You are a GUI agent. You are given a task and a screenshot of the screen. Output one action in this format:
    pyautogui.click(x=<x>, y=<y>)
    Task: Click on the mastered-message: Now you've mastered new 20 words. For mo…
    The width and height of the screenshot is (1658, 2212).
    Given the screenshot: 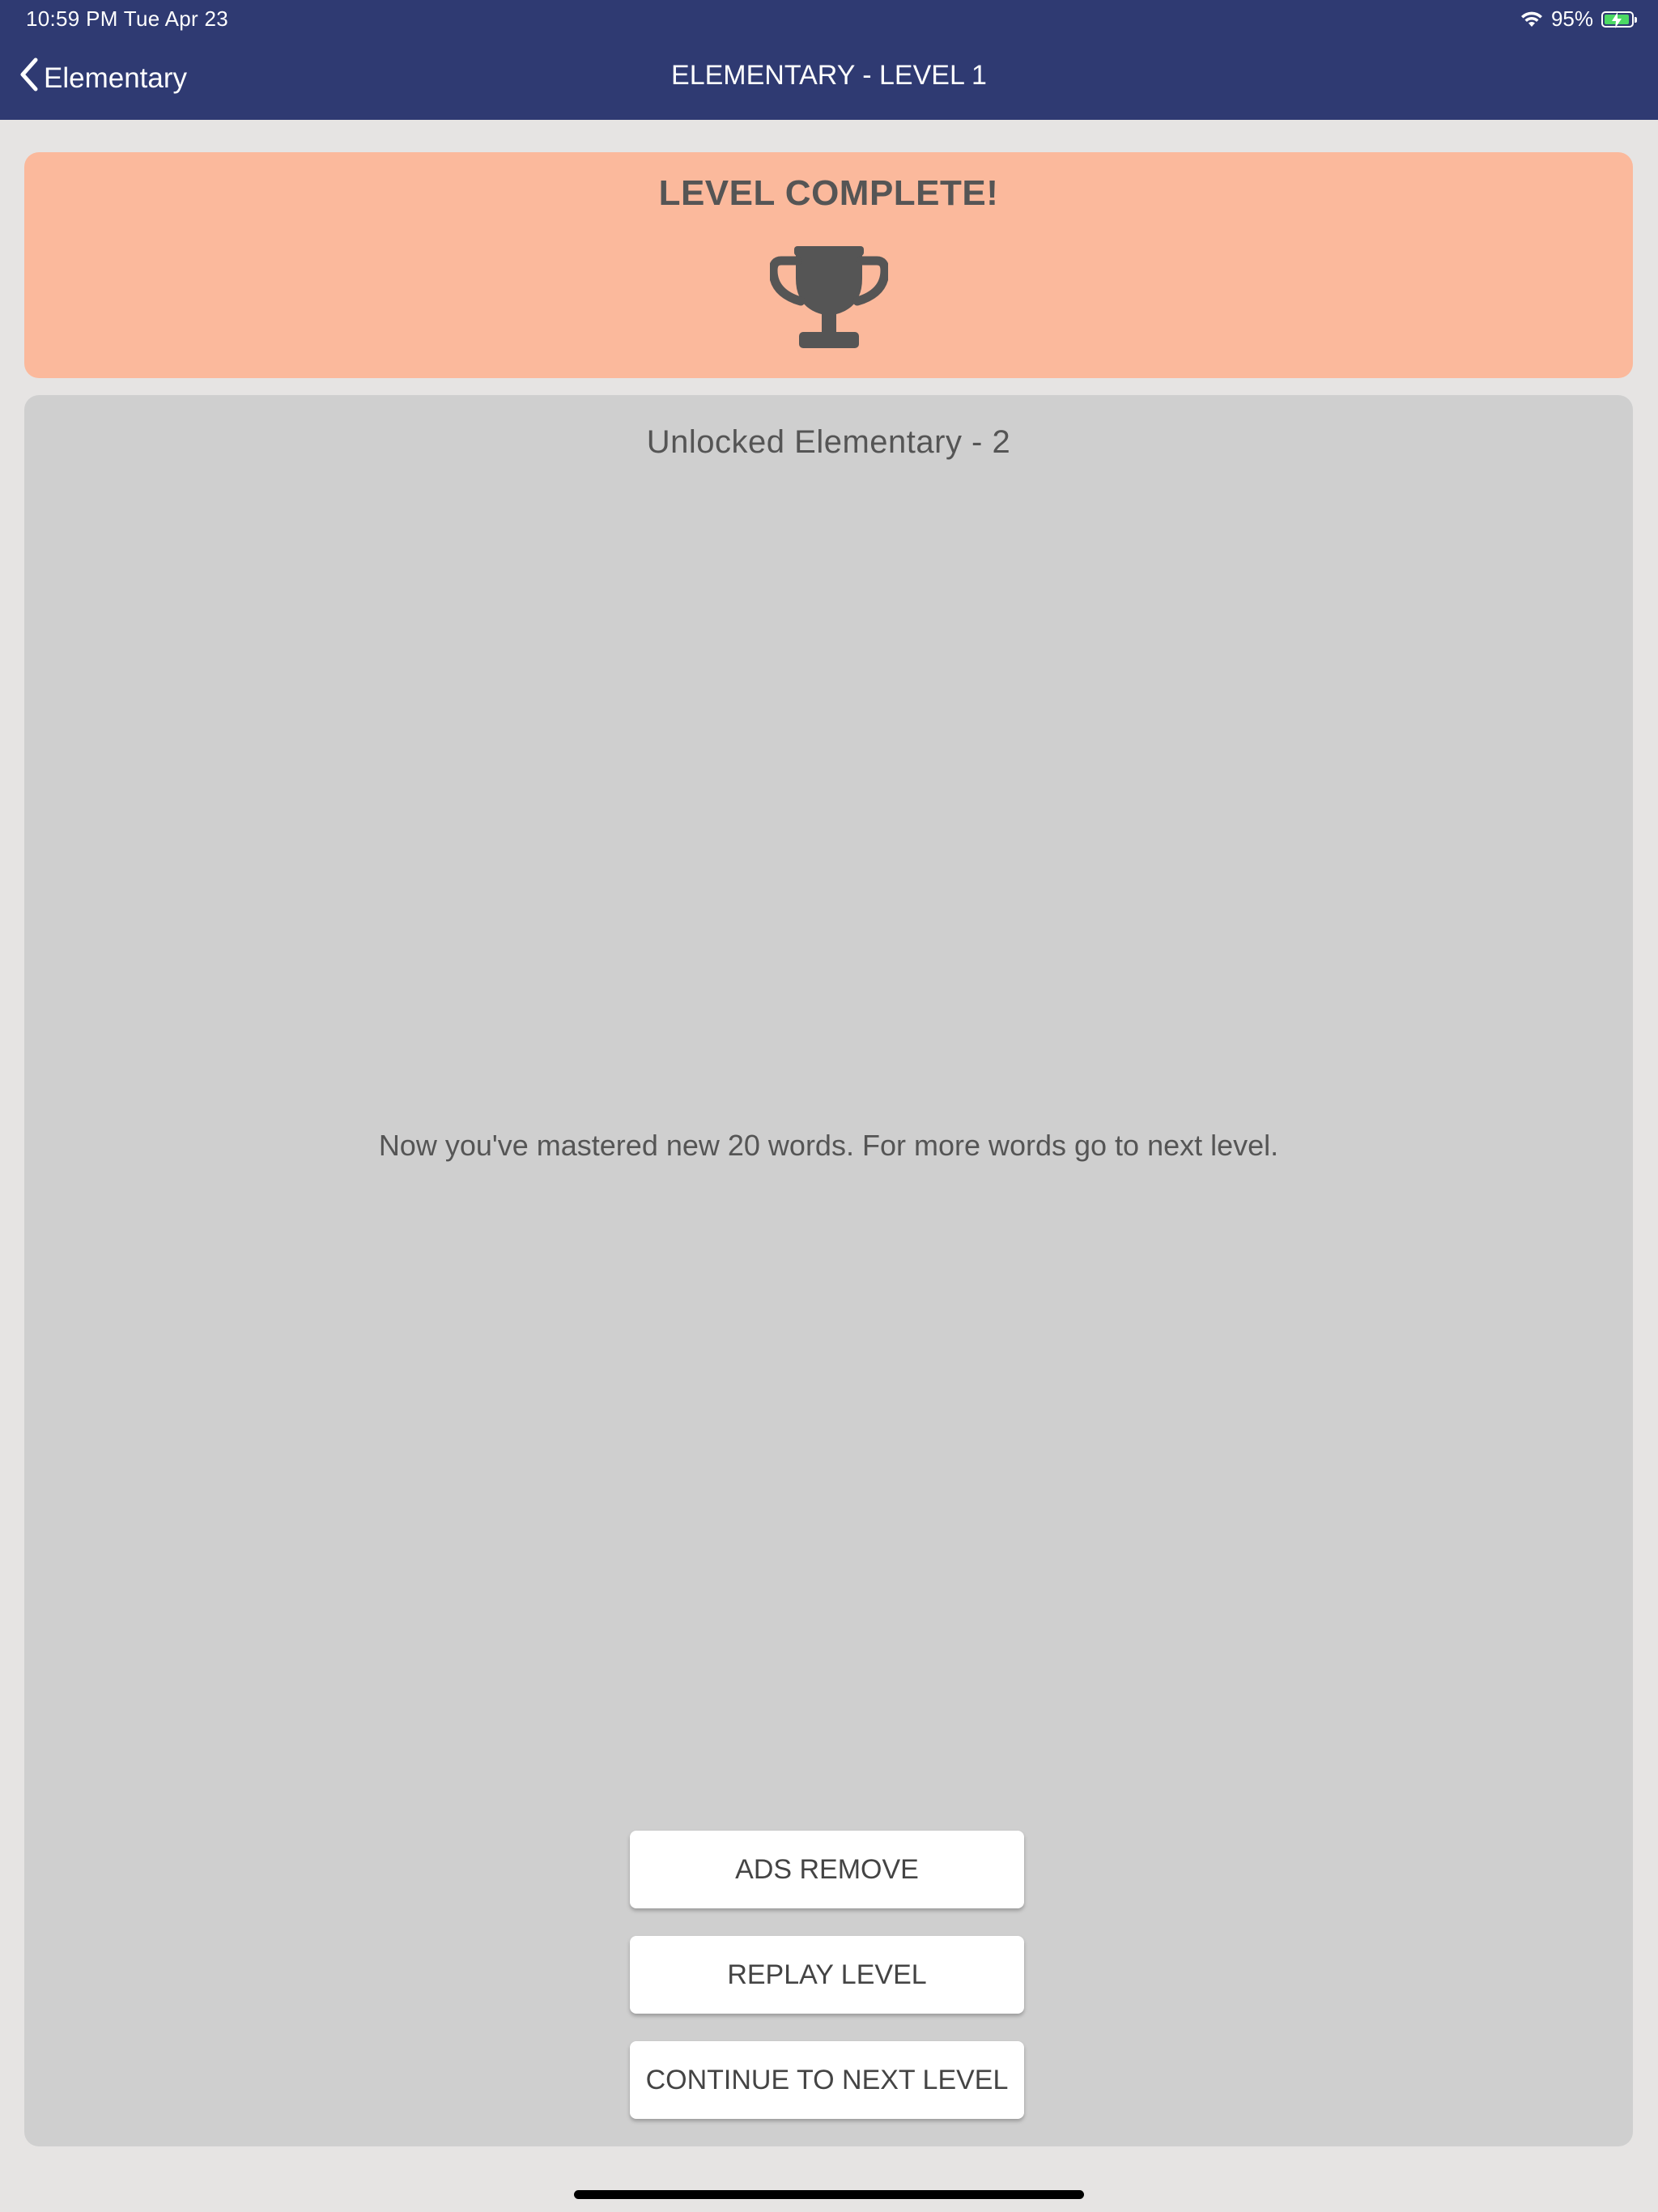 What is the action you would take?
    pyautogui.click(x=828, y=1146)
    